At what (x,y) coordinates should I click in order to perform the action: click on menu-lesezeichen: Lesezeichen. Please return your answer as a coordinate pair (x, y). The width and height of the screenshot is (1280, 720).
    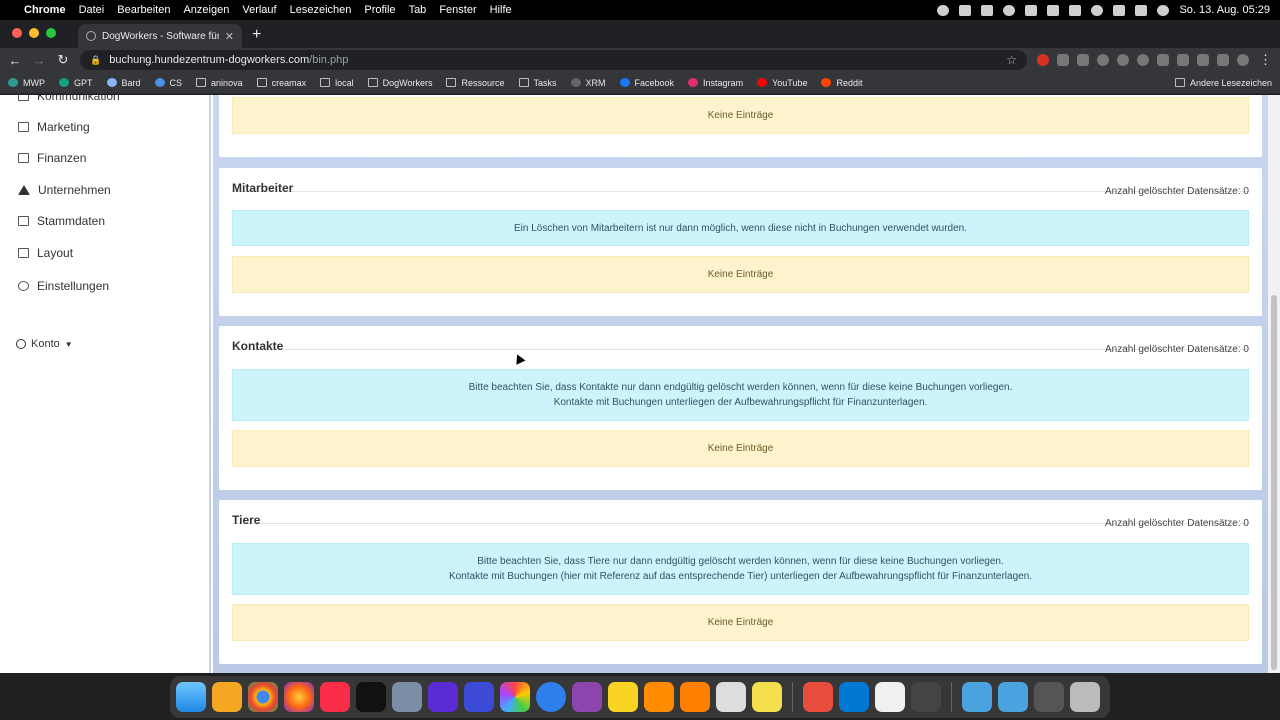
    Looking at the image, I should click on (321, 10).